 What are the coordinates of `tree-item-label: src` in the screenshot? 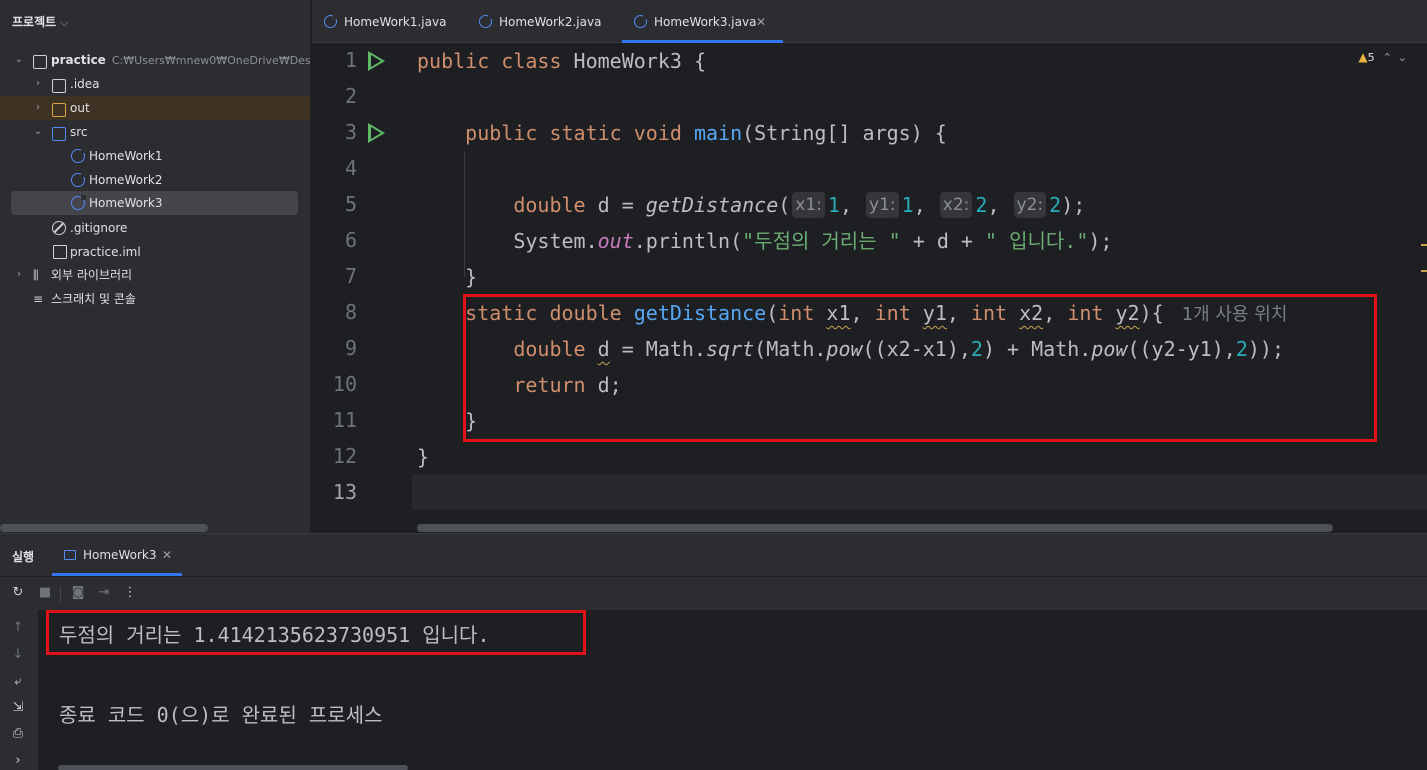 It's located at (79, 132).